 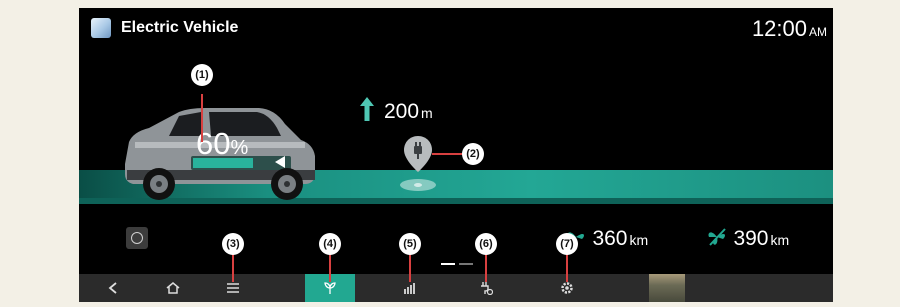 What do you see at coordinates (473, 154) in the screenshot?
I see `callout-2: (2)` at bounding box center [473, 154].